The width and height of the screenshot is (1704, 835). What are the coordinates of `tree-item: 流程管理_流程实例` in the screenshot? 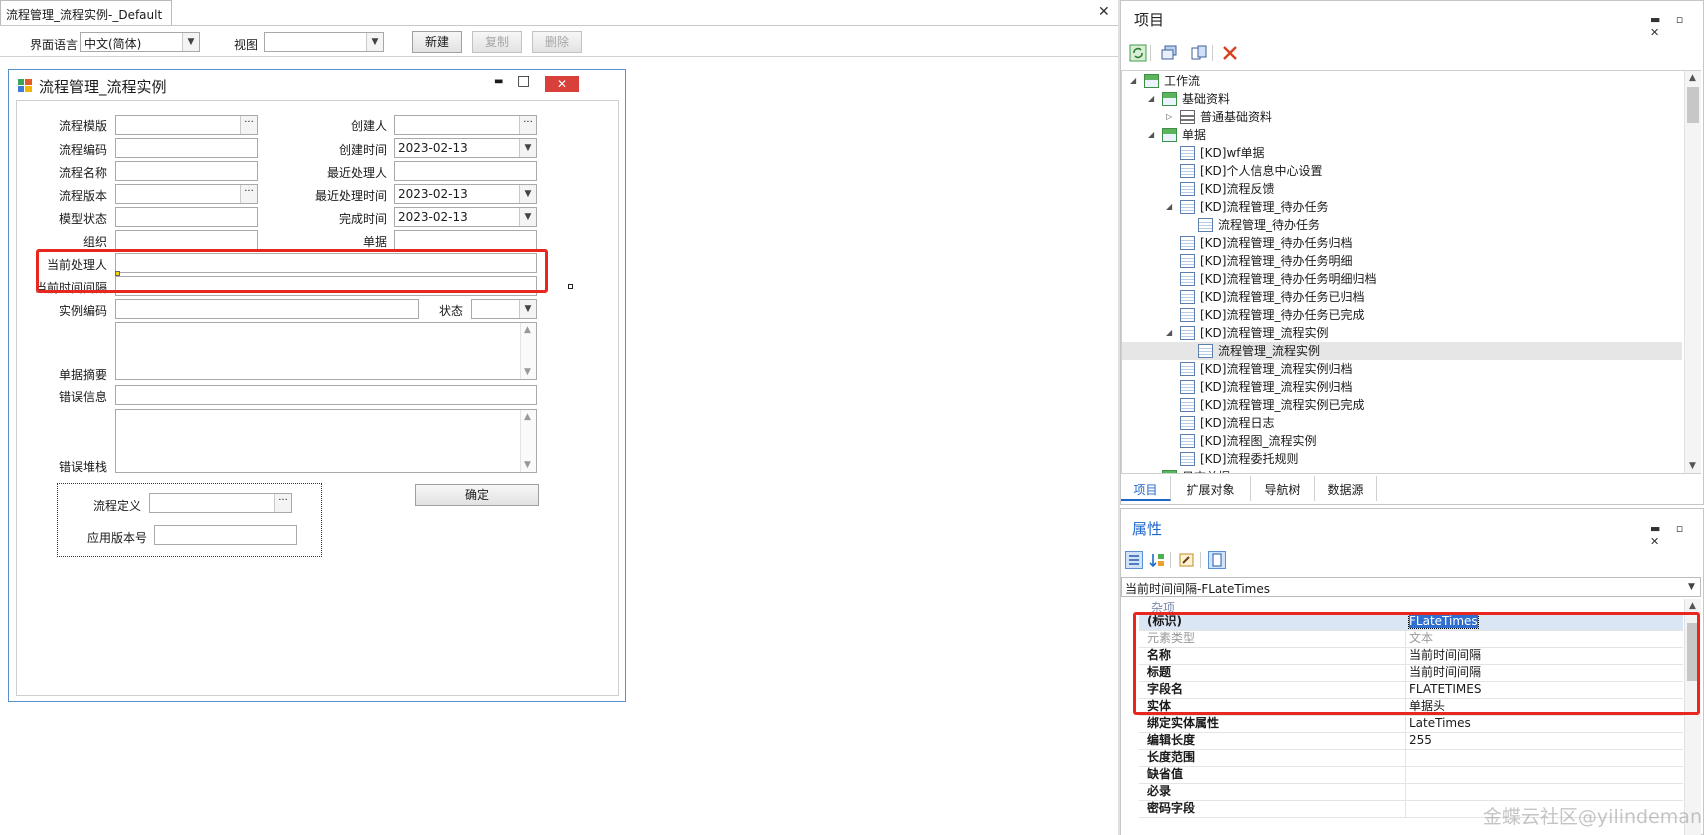 It's located at (1402, 351).